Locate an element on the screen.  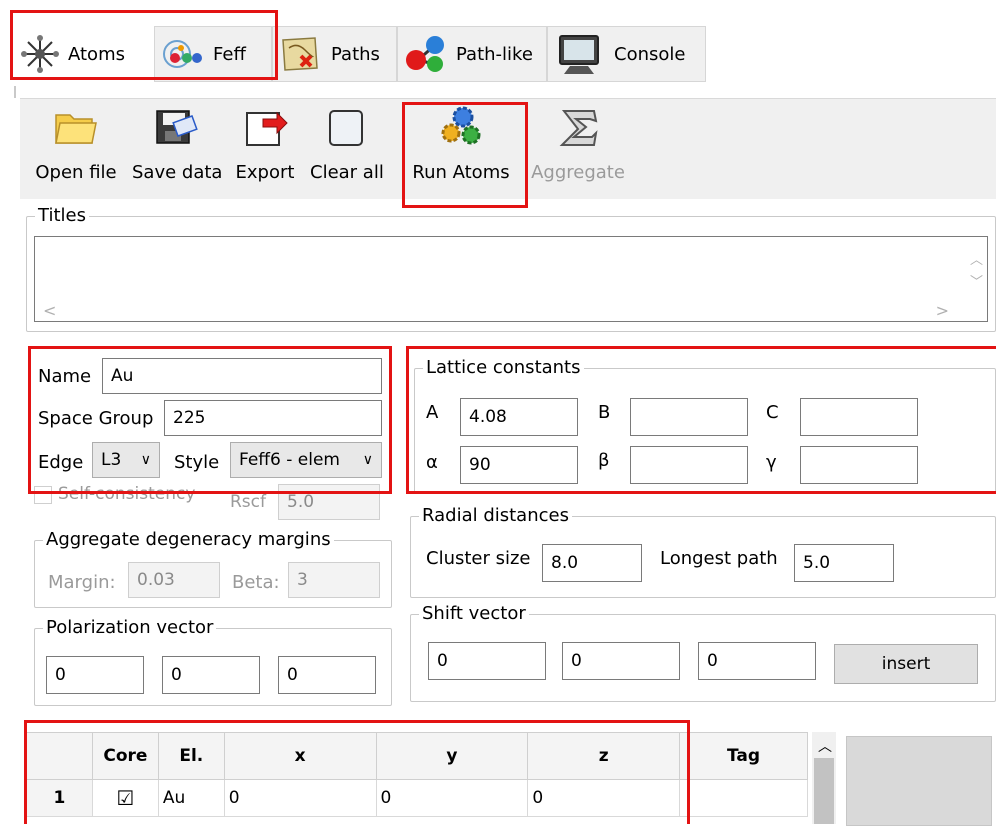
feff-icon is located at coordinates (182, 54).